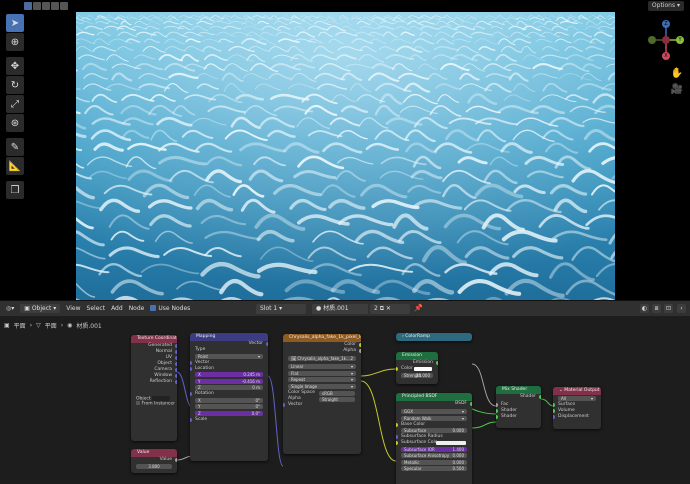 Image resolution: width=690 pixels, height=484 pixels. I want to click on socket-reflection: Reflection, so click(154, 382).